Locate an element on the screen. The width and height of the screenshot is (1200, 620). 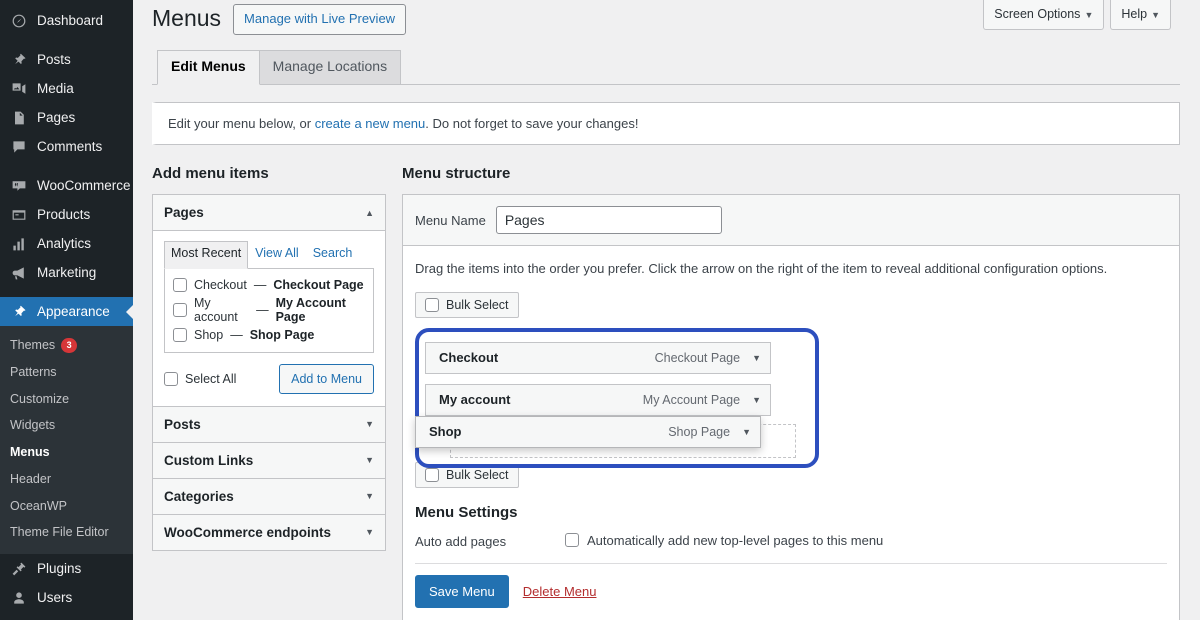
accordion-panel-posts: Posts ▼ is located at coordinates (269, 424).